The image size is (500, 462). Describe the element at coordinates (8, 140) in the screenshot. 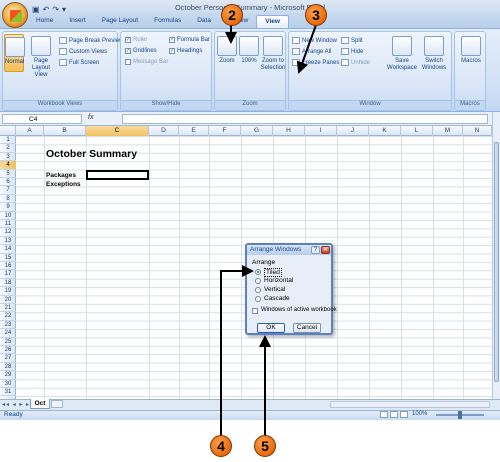

I see `row-header: 1` at that location.